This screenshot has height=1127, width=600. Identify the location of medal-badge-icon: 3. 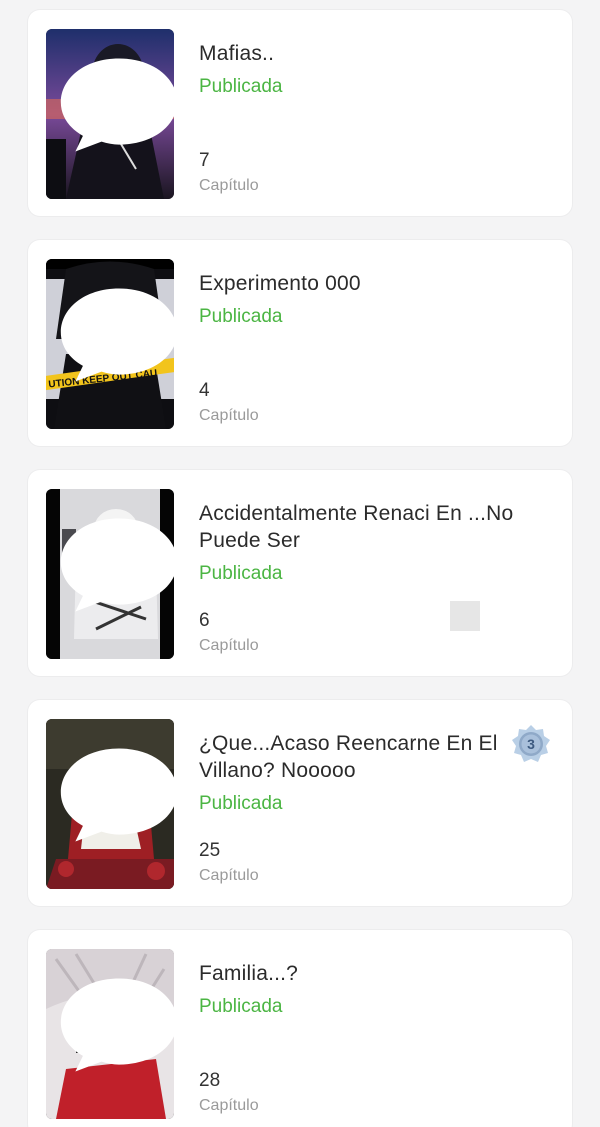
(531, 743).